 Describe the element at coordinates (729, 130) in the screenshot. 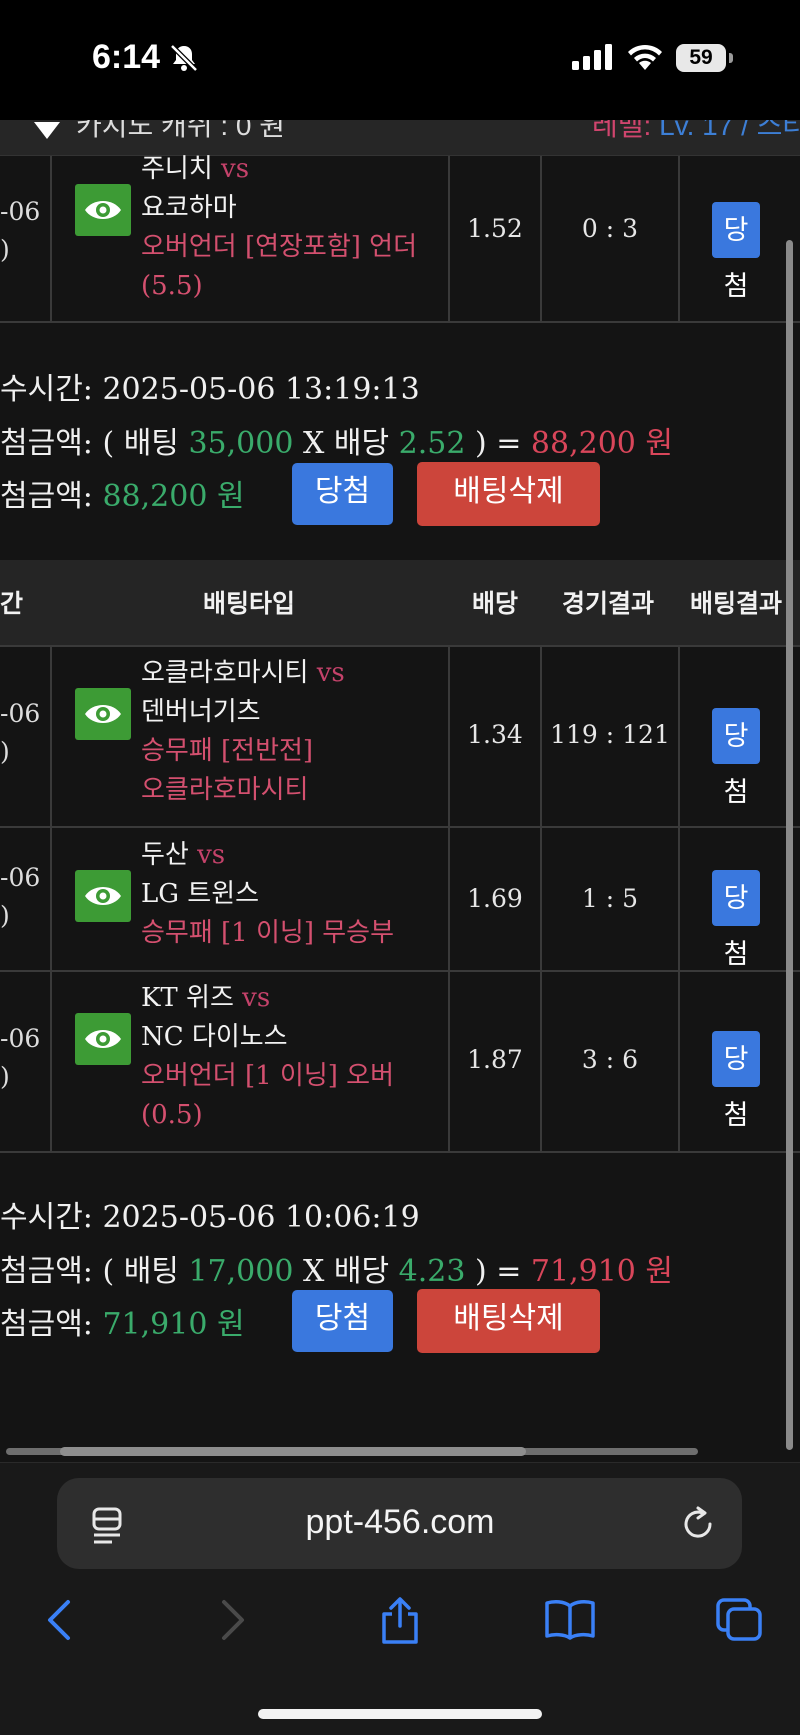

I see `level-value: Lv. 17 / 스타` at that location.